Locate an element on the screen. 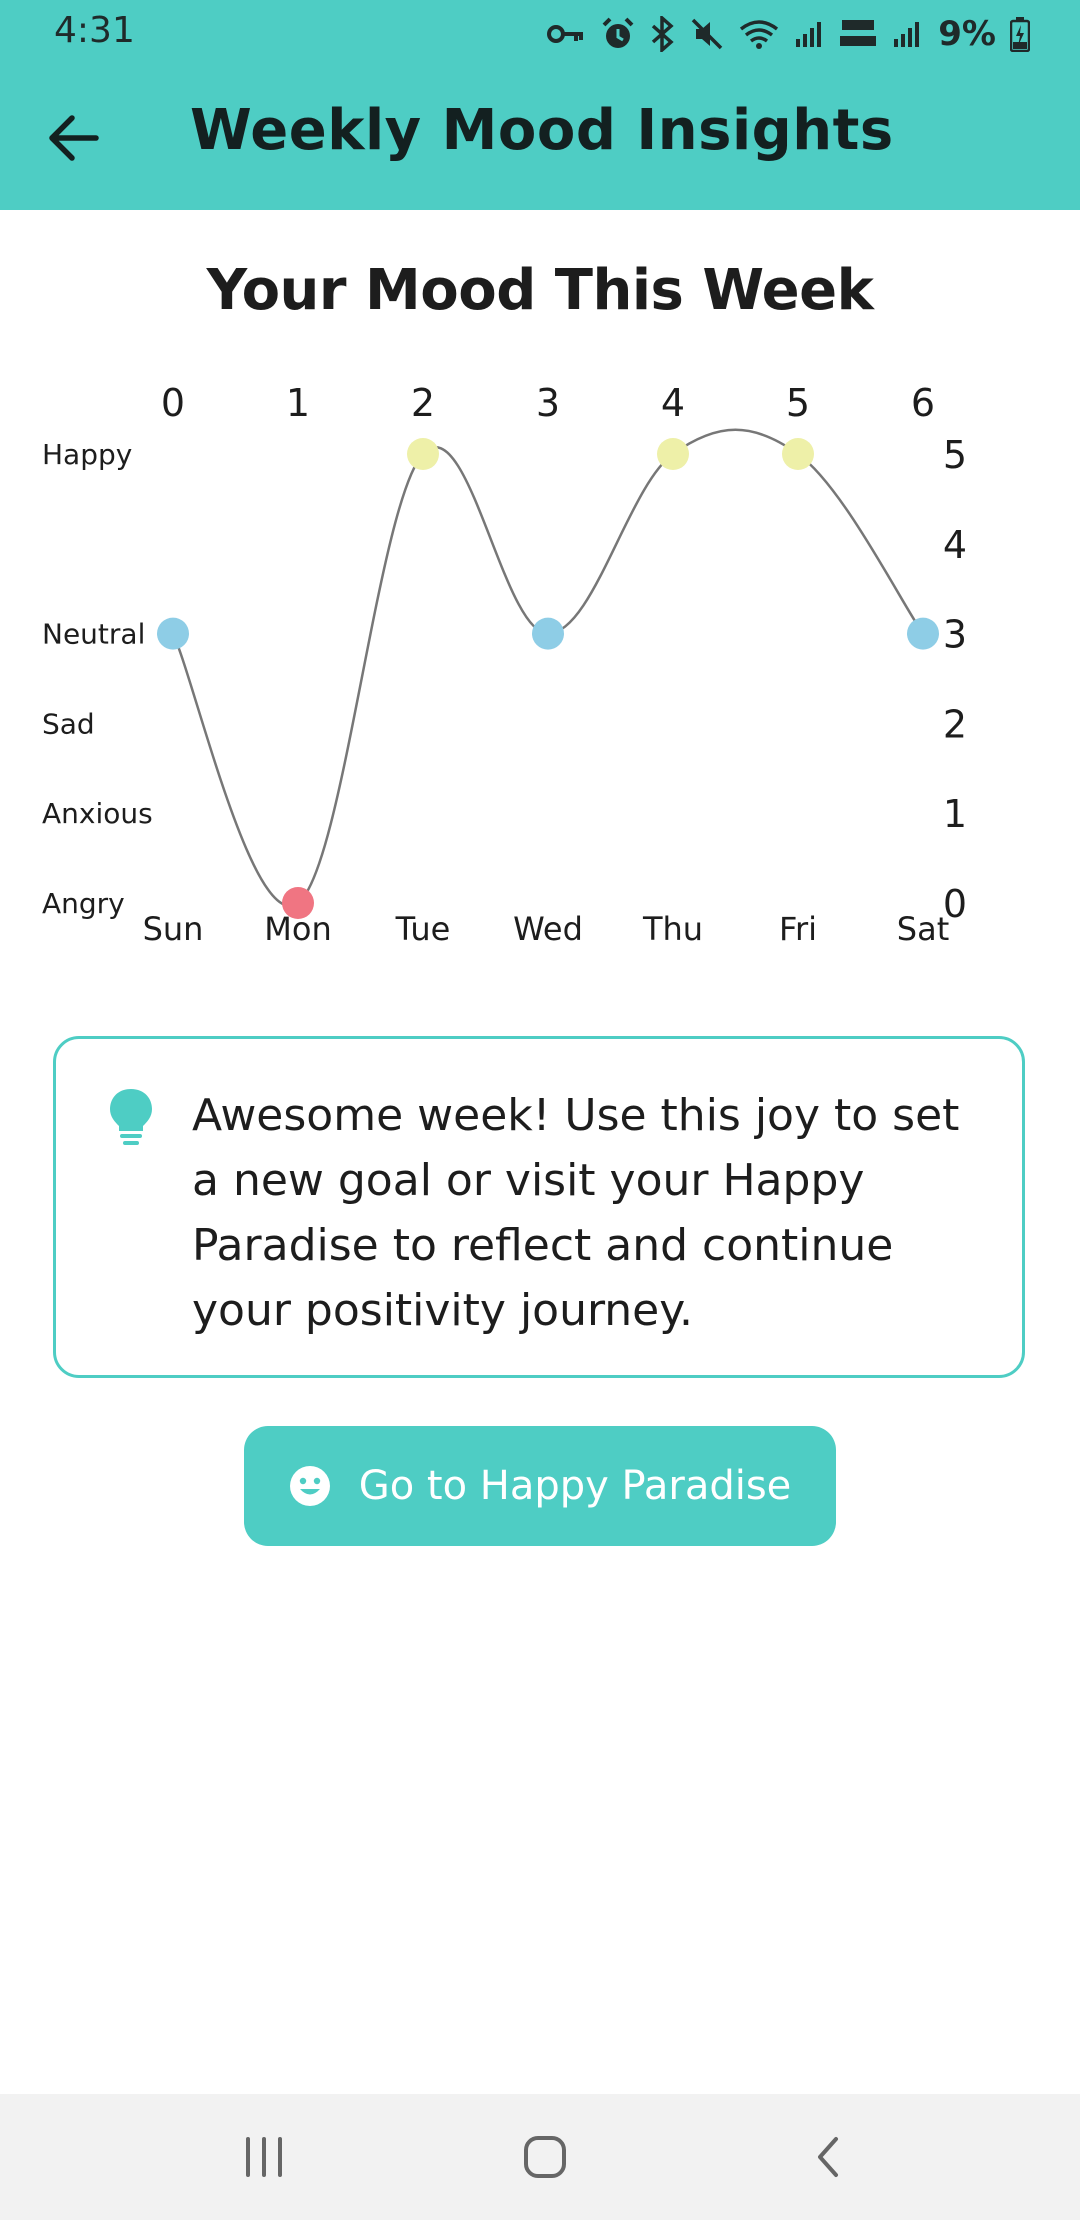  back-button is located at coordinates (74, 138).